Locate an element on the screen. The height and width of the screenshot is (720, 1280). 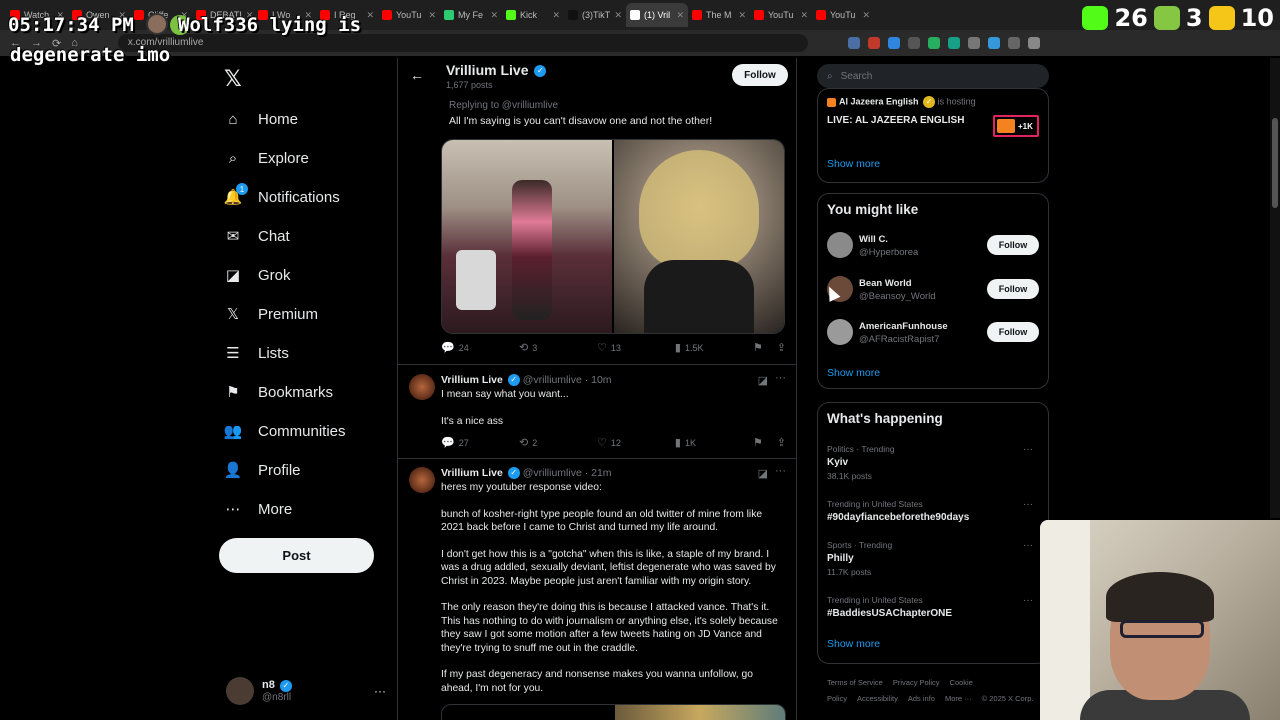
like-button: ♡ 12 is located at coordinates (636, 442).